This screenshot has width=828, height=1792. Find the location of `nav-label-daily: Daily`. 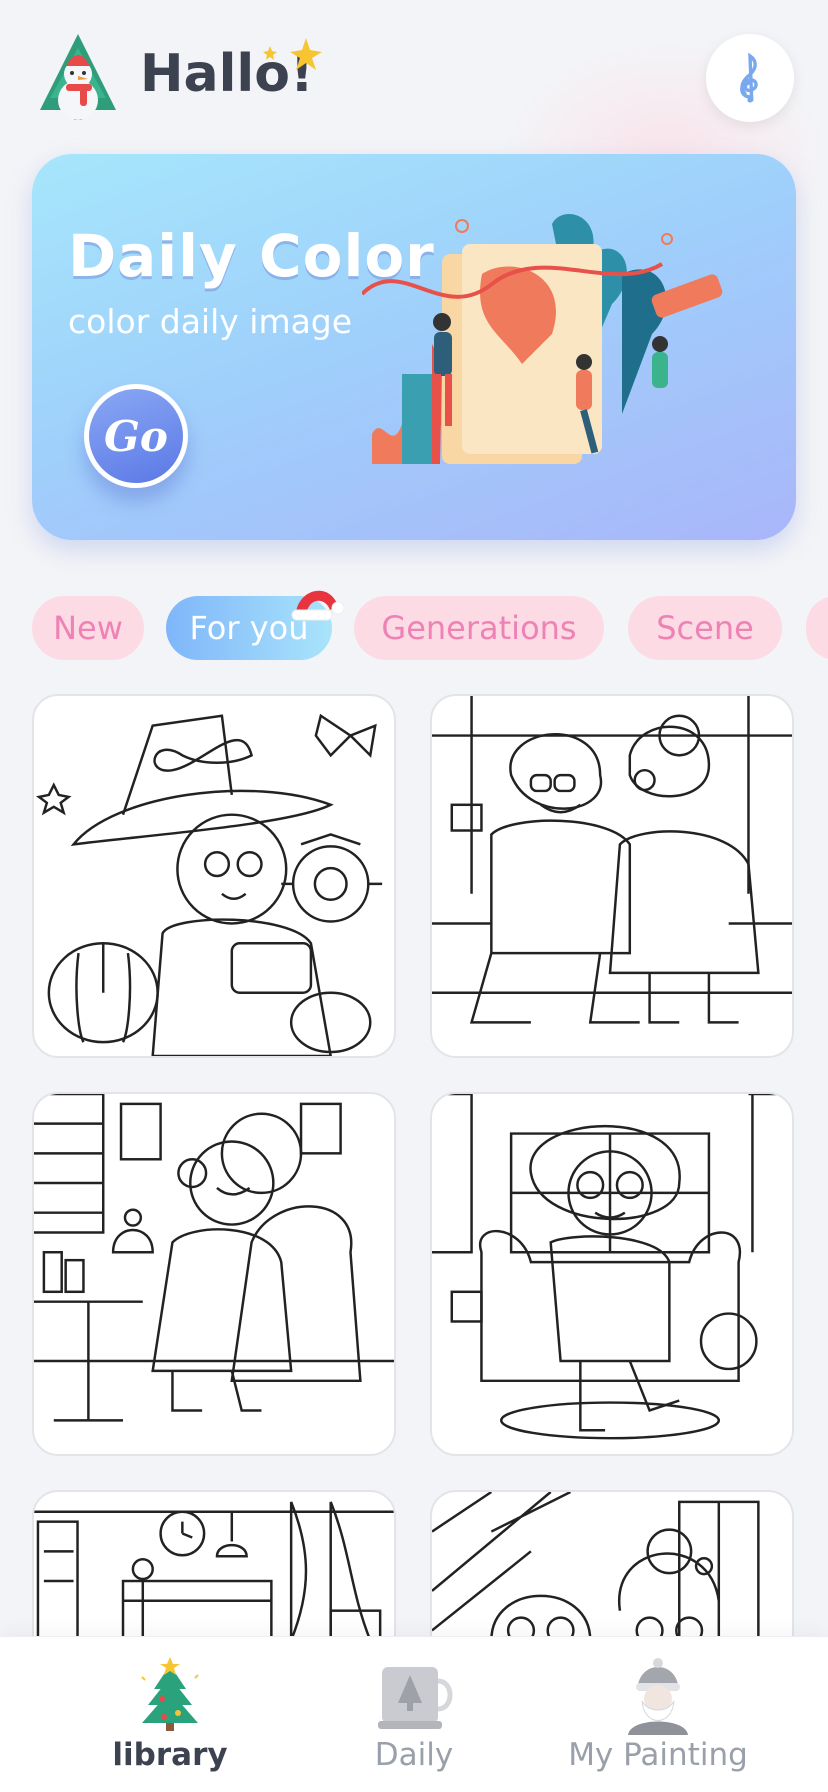

nav-label-daily: Daily is located at coordinates (414, 1755).